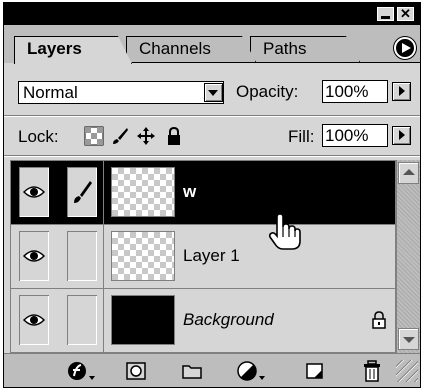 The height and width of the screenshot is (390, 424). What do you see at coordinates (228, 319) in the screenshot?
I see `layer-name: Background` at bounding box center [228, 319].